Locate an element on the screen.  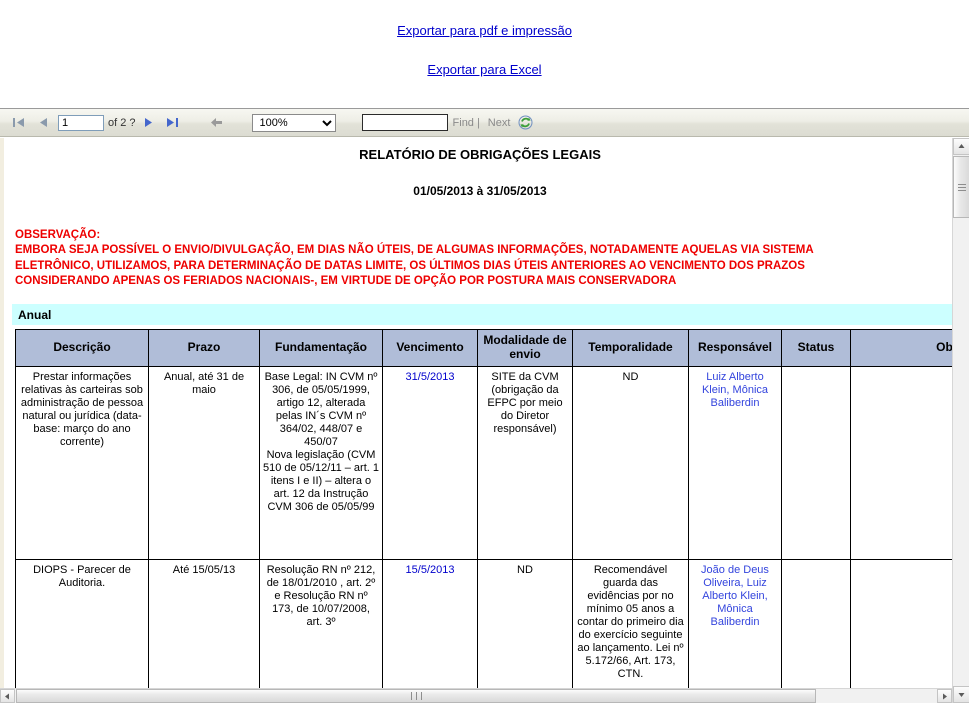
scroll-left-arrow-icon is located at coordinates (7, 696).